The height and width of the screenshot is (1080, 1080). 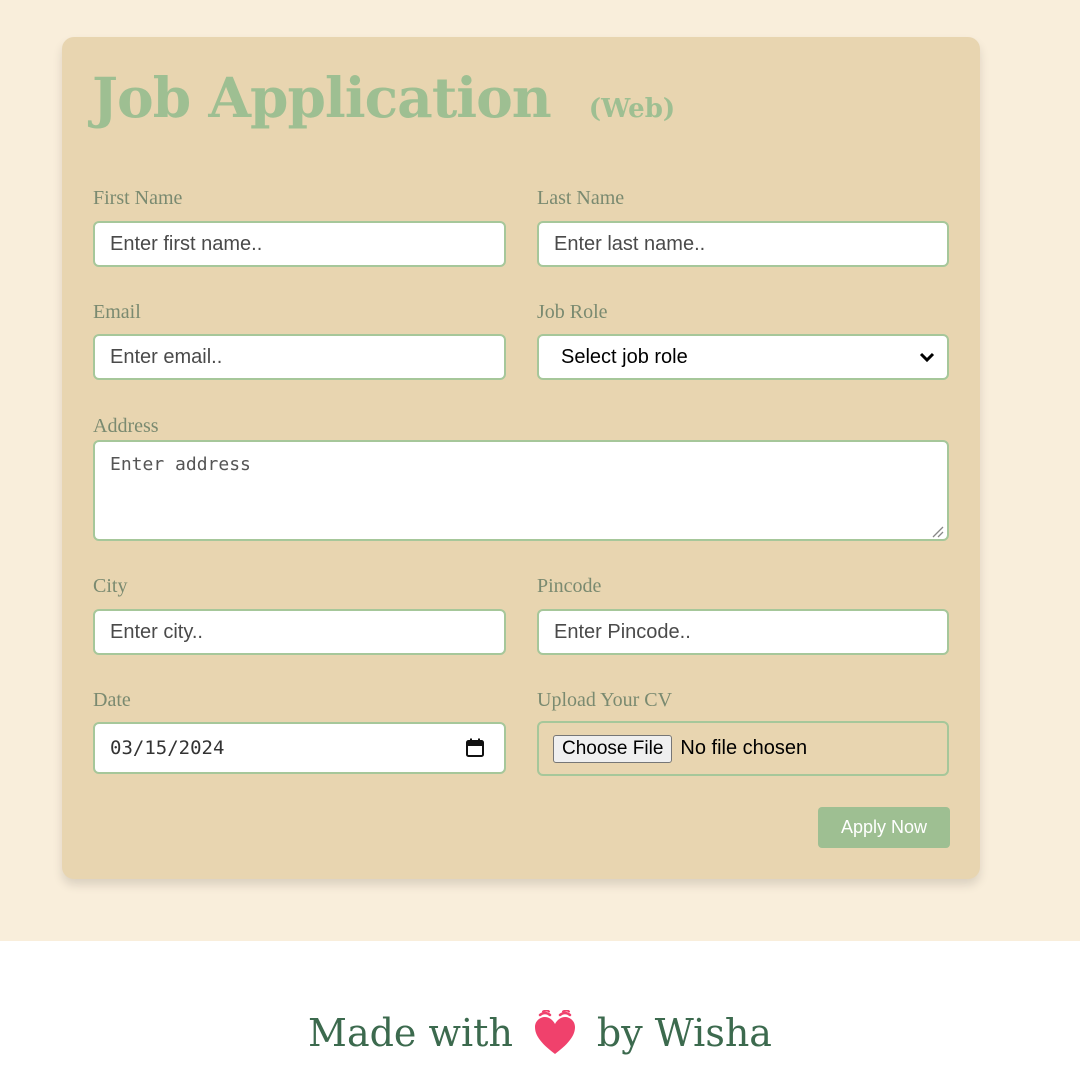 I want to click on pincode-placeholder: Enter Pincode.., so click(x=622, y=631).